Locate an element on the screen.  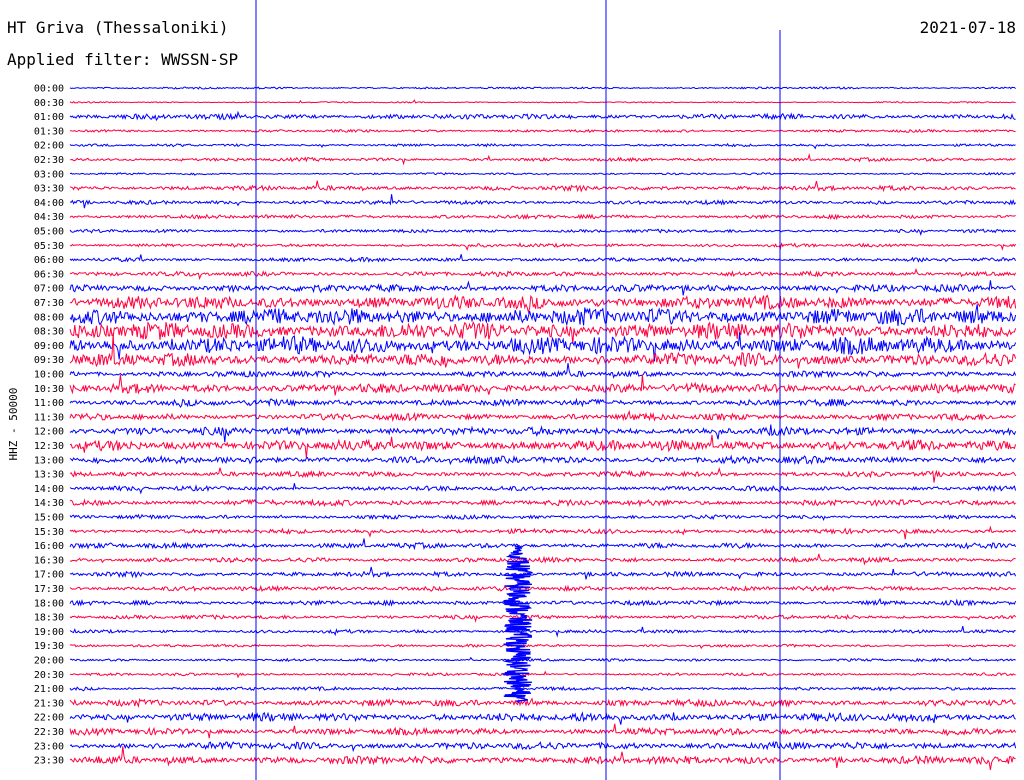
row-time-label: 07:00 is located at coordinates (49, 289).